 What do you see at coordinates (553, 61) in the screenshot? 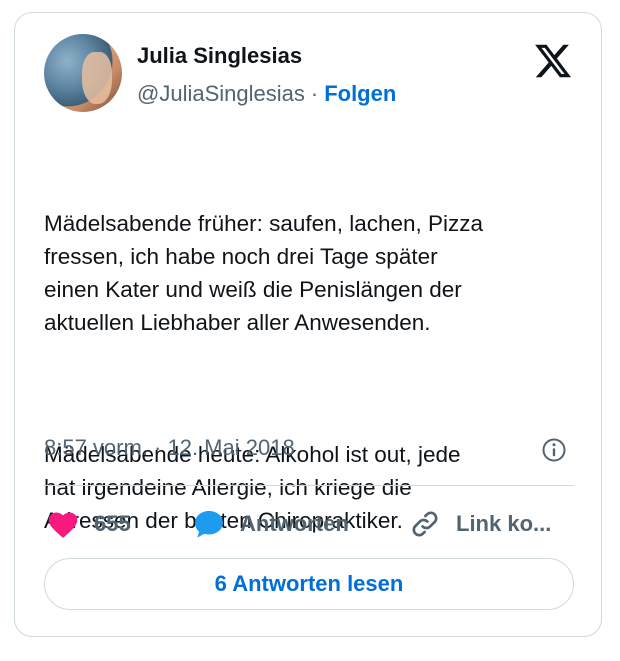
I see `x-logo-icon` at bounding box center [553, 61].